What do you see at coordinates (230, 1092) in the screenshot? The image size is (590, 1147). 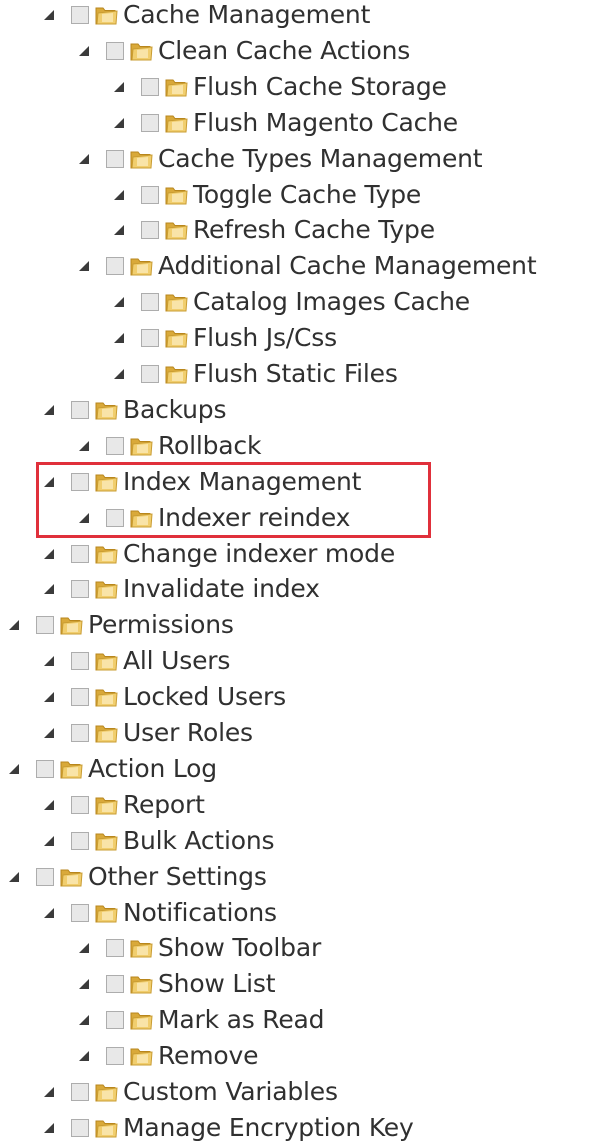 I see `tree-item-label: Custom Variables` at bounding box center [230, 1092].